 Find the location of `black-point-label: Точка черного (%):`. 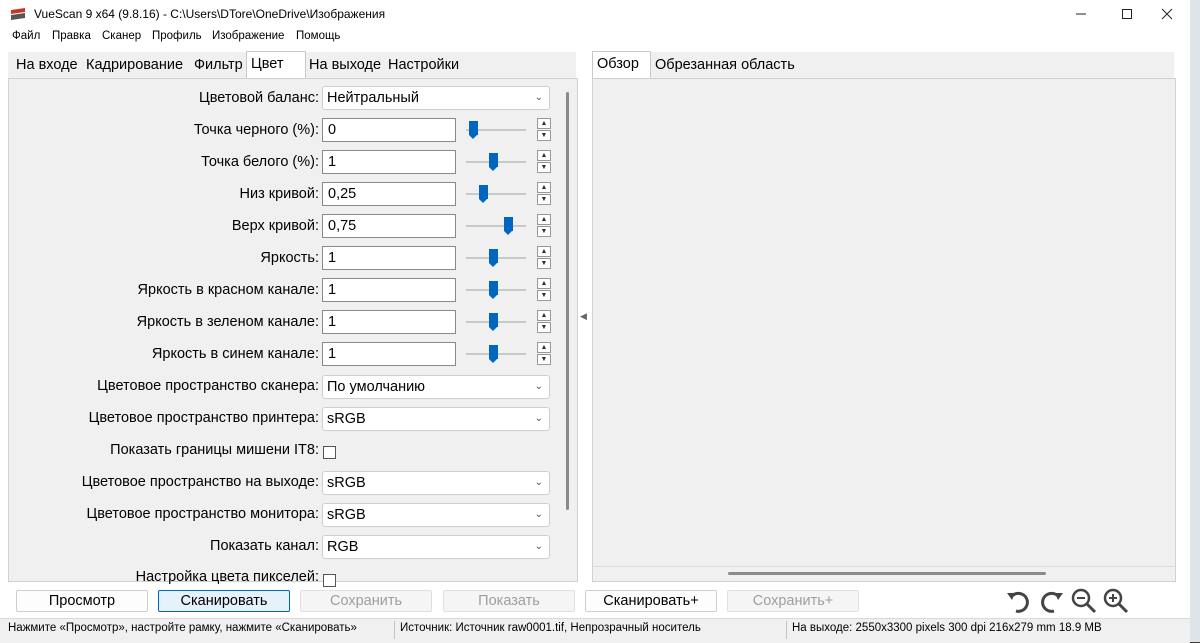

black-point-label: Точка черного (%): is located at coordinates (256, 130).